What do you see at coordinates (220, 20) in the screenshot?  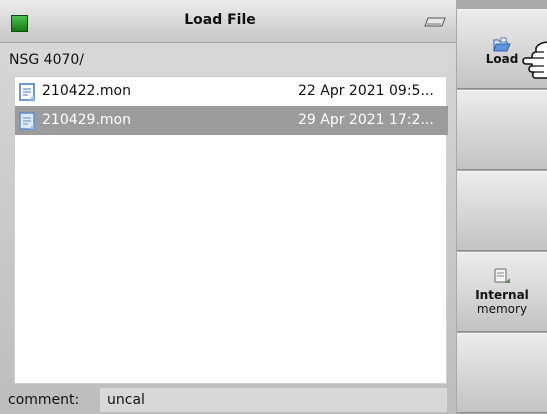 I see `window-title: Load File` at bounding box center [220, 20].